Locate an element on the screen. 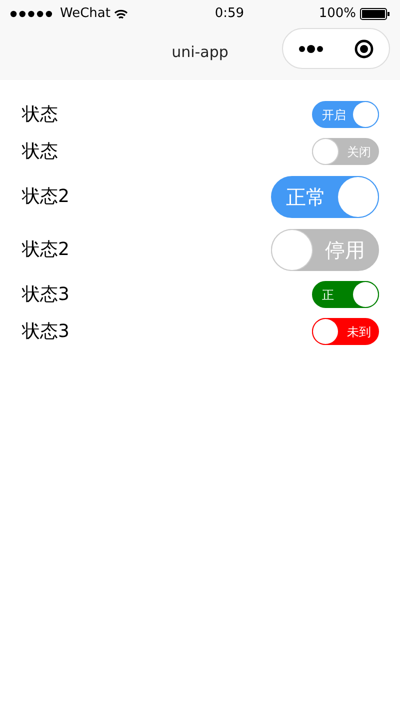 The image size is (400, 708). page-title: uni-app is located at coordinates (200, 53).